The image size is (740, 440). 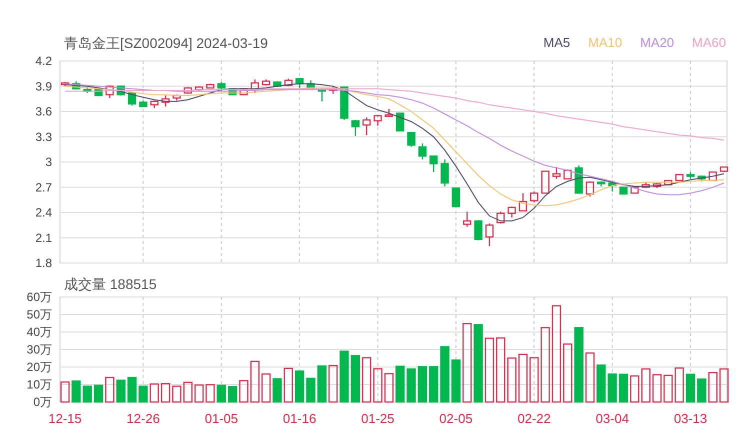 I want to click on axis-label: 30万, so click(x=39, y=349).